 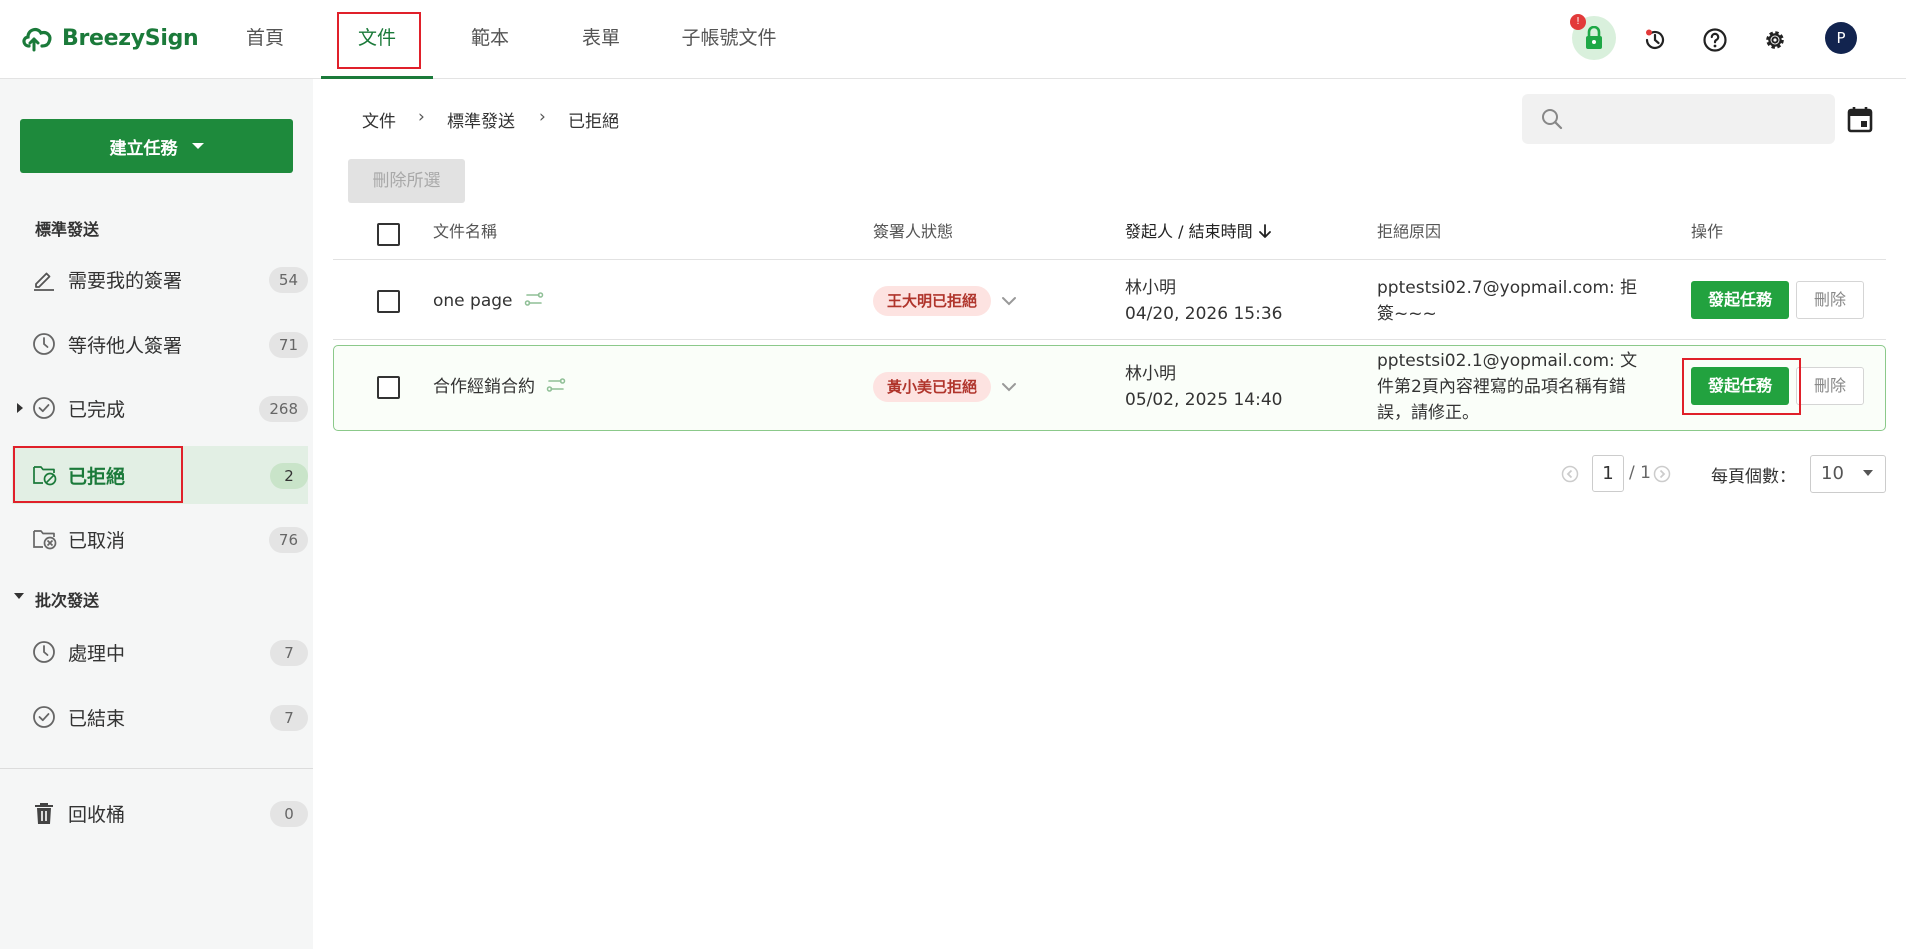 What do you see at coordinates (1608, 473) in the screenshot?
I see `page-number-input: 1` at bounding box center [1608, 473].